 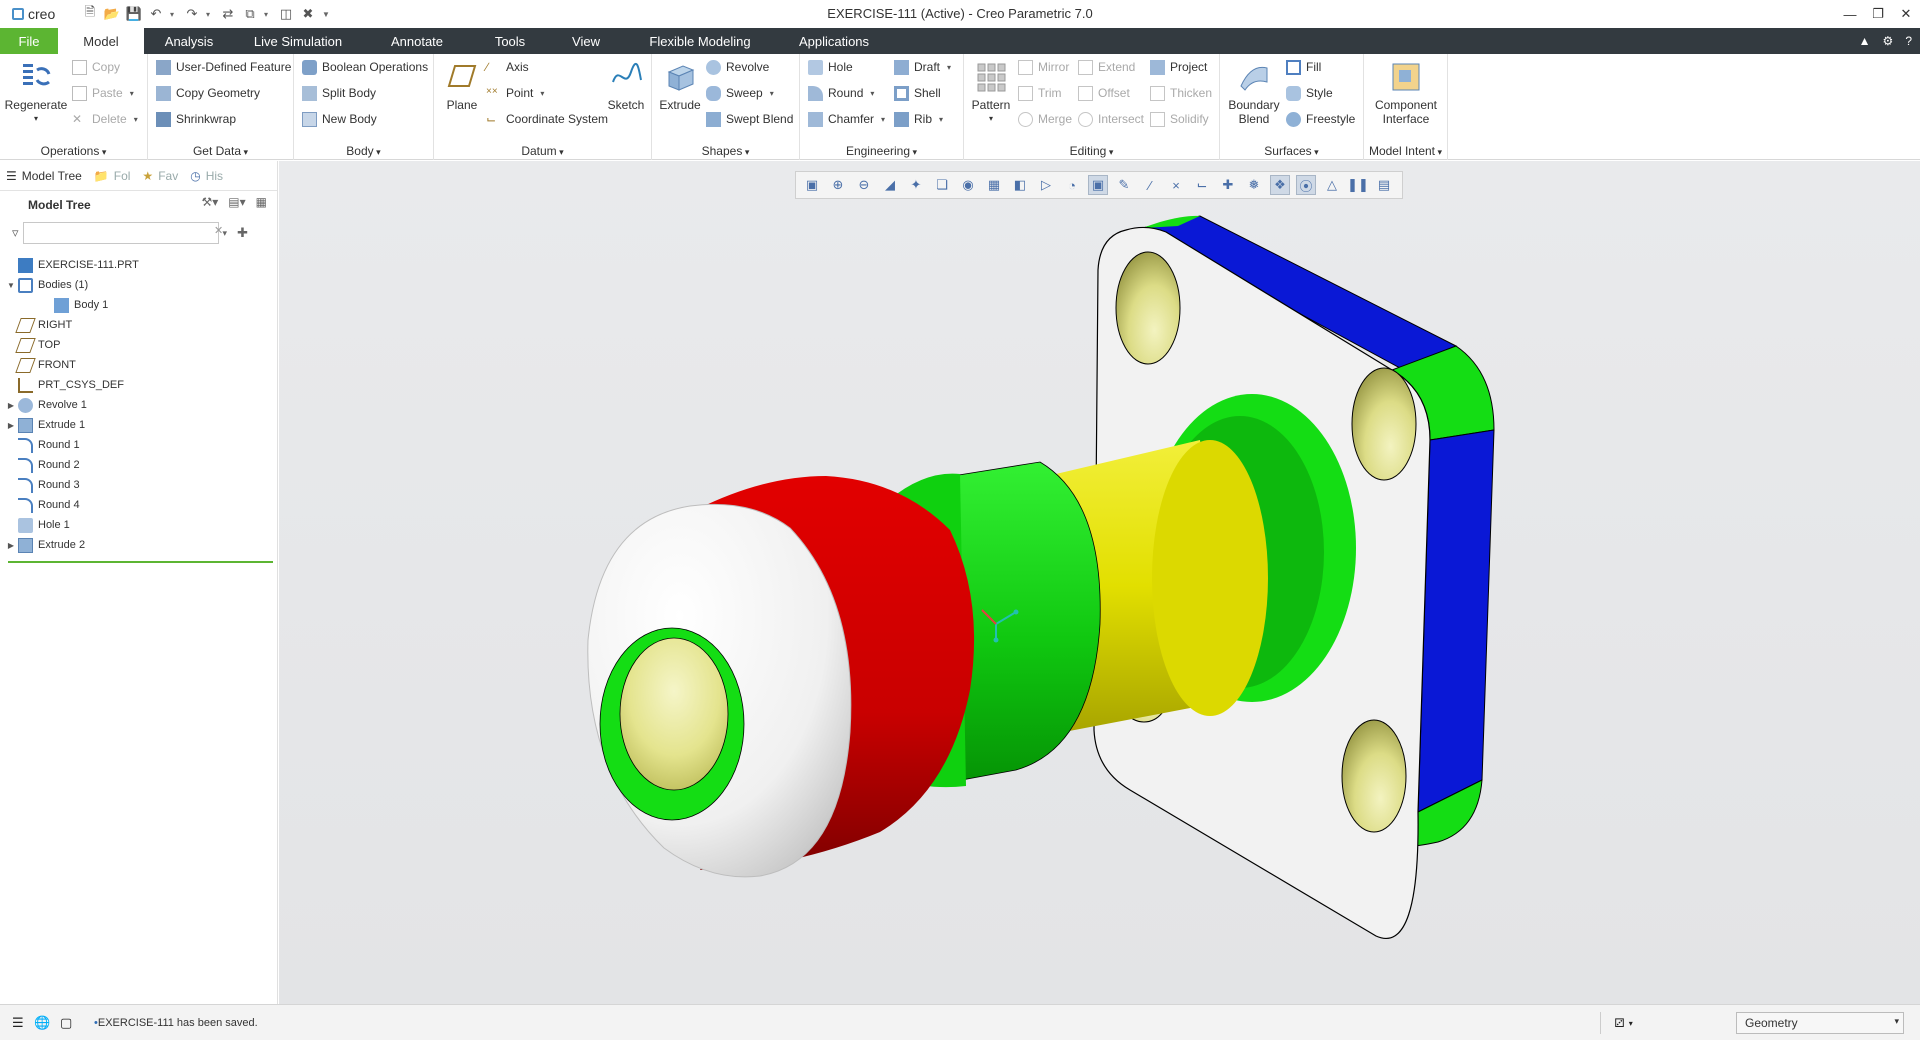 I want to click on open-folder-icon: 📂, so click(x=112, y=14).